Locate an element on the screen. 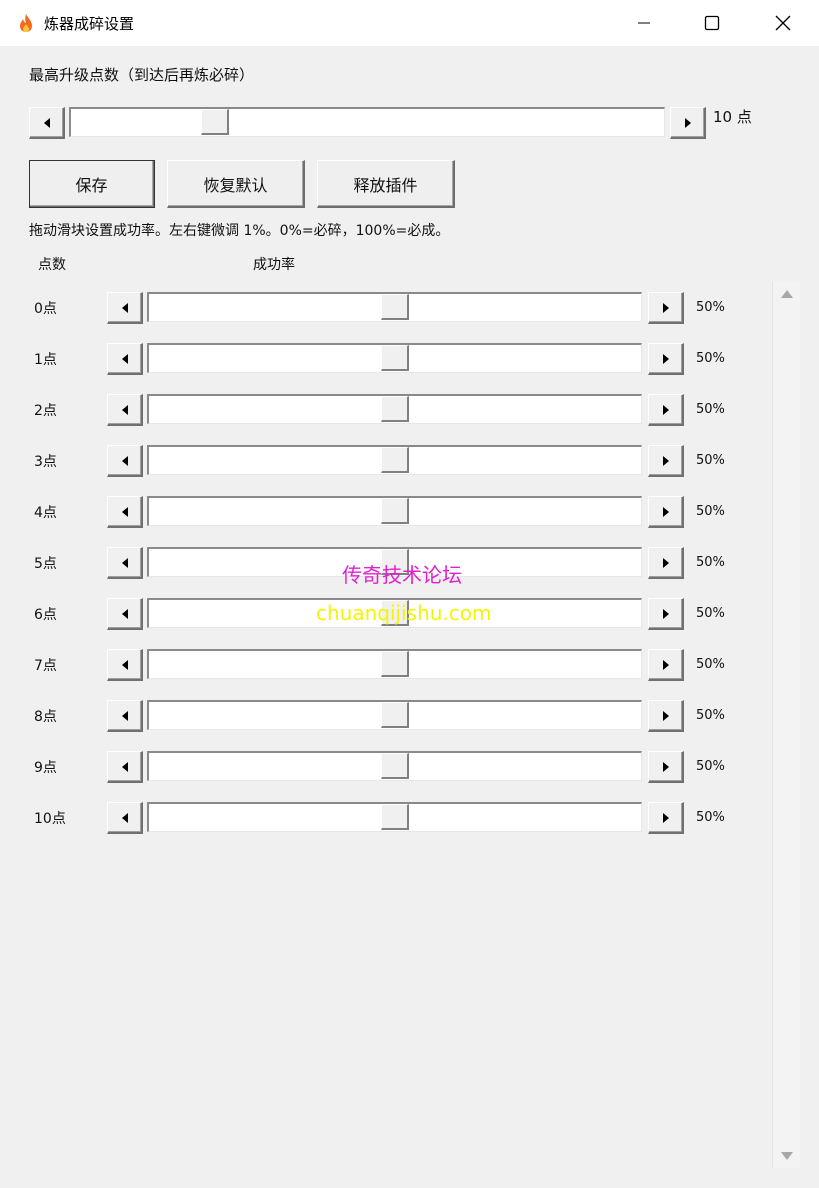 This screenshot has width=819, height=1188. max-level-slider is located at coordinates (367, 122).